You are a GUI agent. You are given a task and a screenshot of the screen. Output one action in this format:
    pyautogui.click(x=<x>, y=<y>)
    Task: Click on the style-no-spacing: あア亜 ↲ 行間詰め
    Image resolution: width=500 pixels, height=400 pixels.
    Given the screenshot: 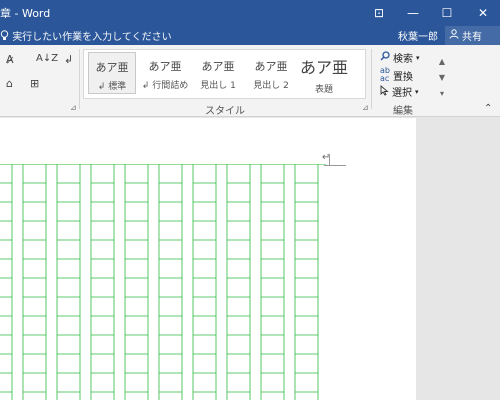 What is the action you would take?
    pyautogui.click(x=165, y=73)
    